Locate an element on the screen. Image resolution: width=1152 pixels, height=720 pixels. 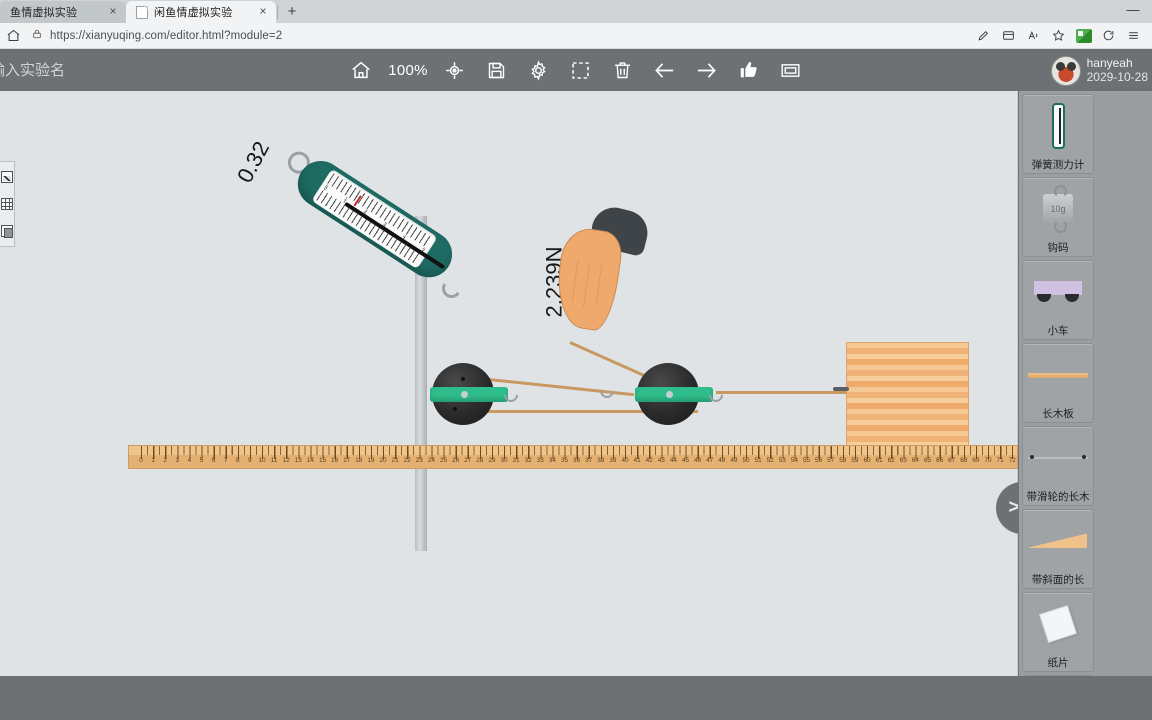
ruler-tick-label: 5 is located at coordinates (201, 460).